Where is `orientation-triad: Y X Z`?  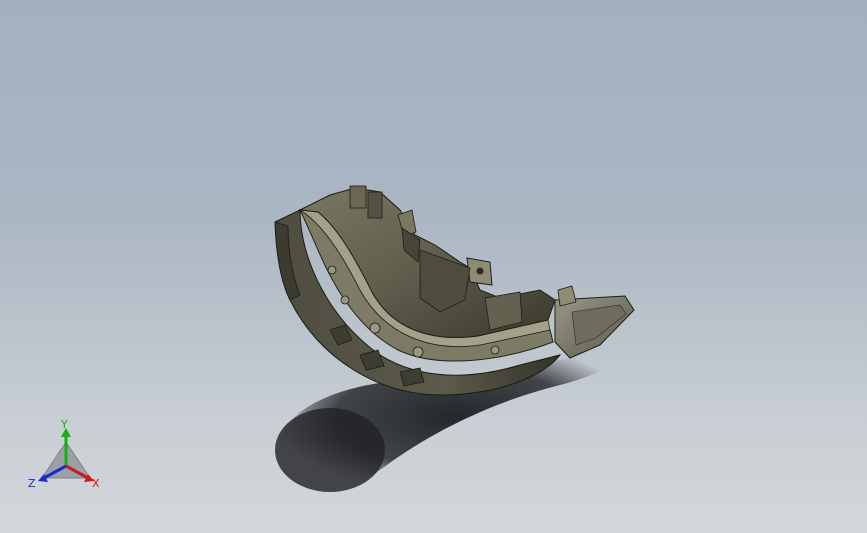
orientation-triad: Y X Z is located at coordinates (66, 457).